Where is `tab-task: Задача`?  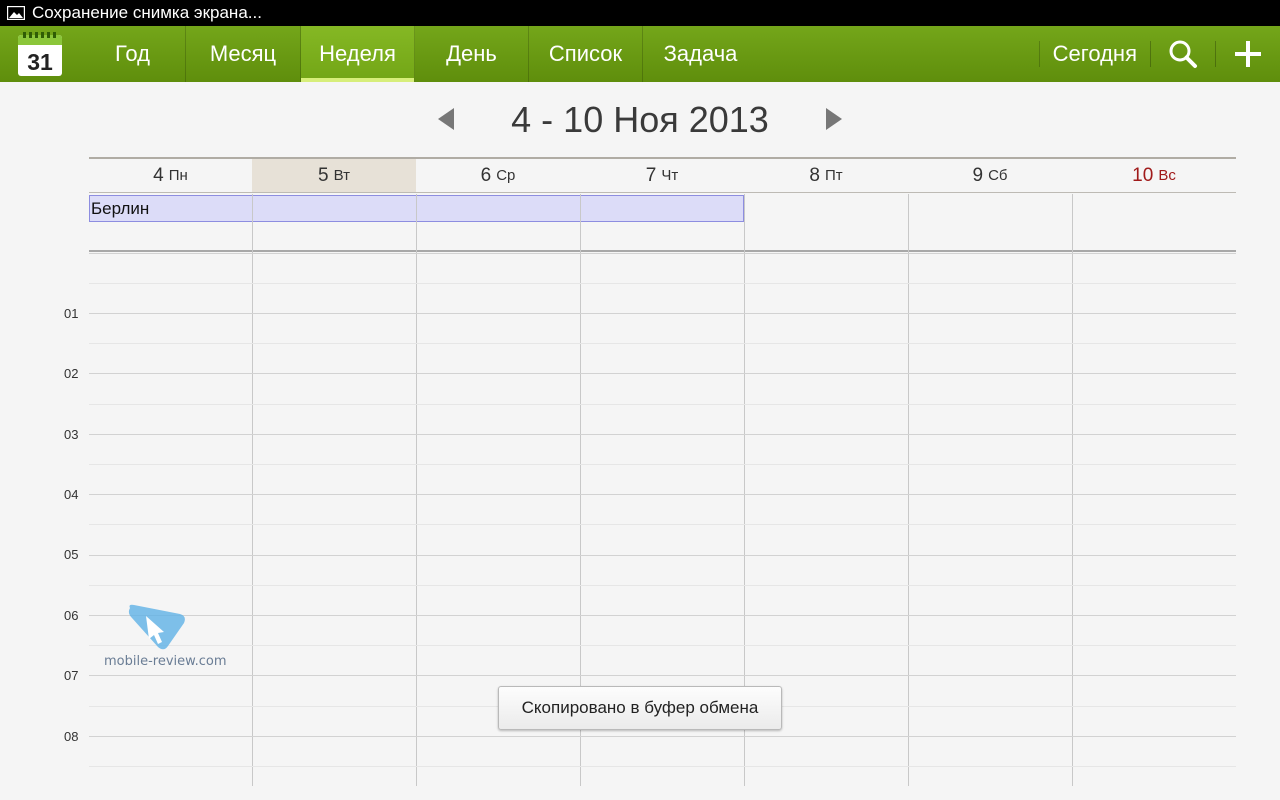
tab-task: Задача is located at coordinates (700, 54).